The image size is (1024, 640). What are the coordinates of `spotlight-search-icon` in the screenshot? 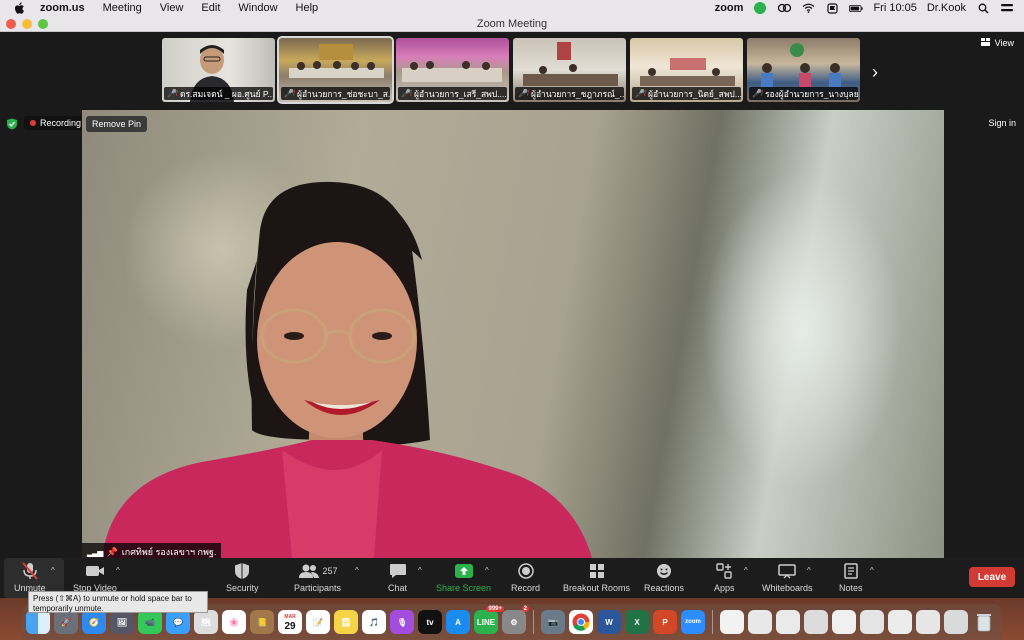 It's located at (983, 8).